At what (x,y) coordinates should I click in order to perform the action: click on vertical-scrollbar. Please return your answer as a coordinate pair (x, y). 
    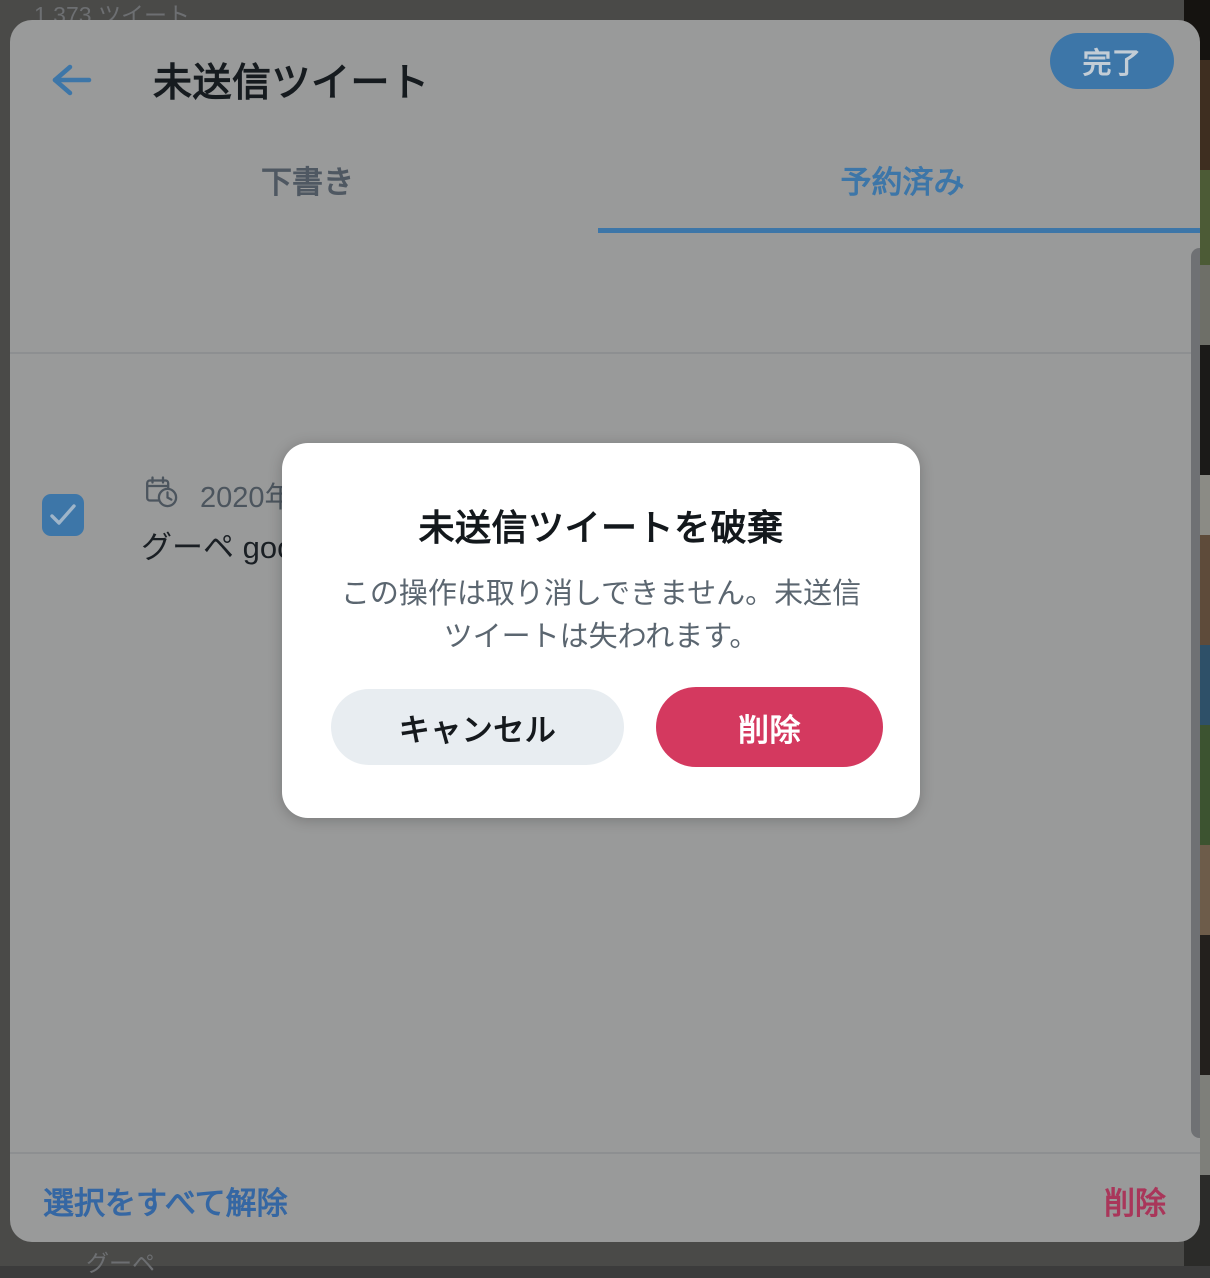
    Looking at the image, I should click on (1195, 693).